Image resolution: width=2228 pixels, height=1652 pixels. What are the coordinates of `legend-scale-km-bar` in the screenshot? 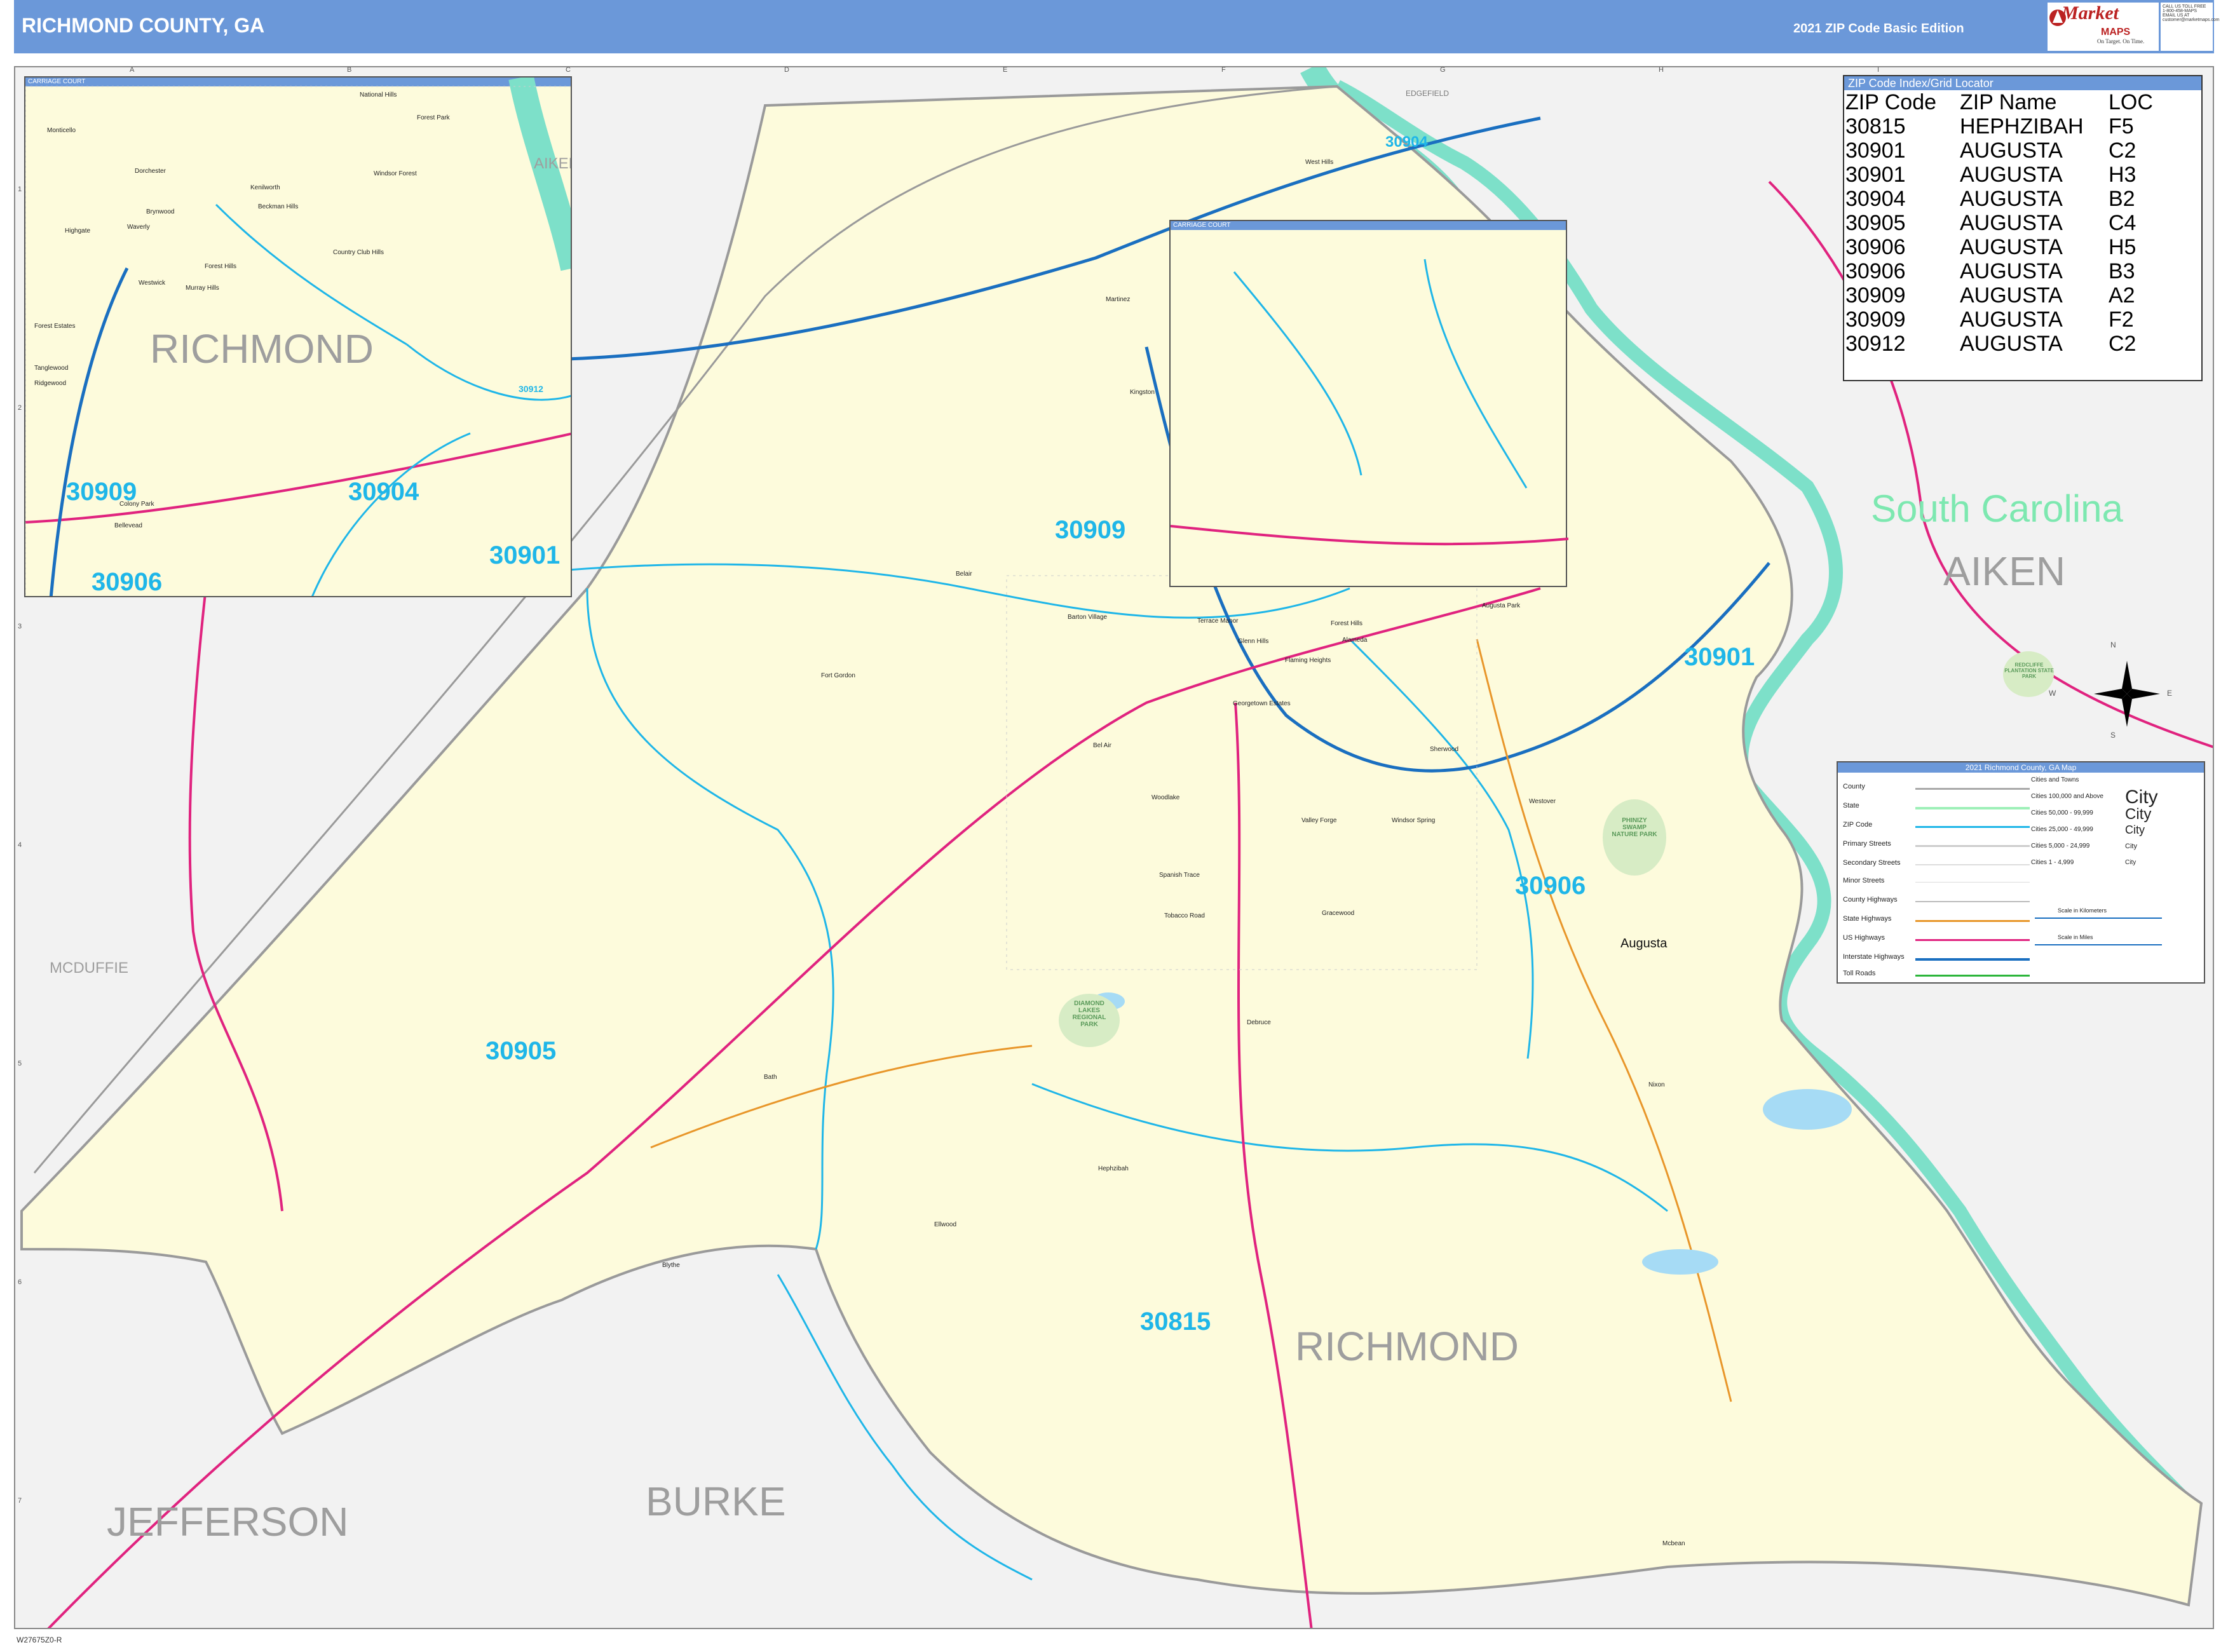 It's located at (2098, 918).